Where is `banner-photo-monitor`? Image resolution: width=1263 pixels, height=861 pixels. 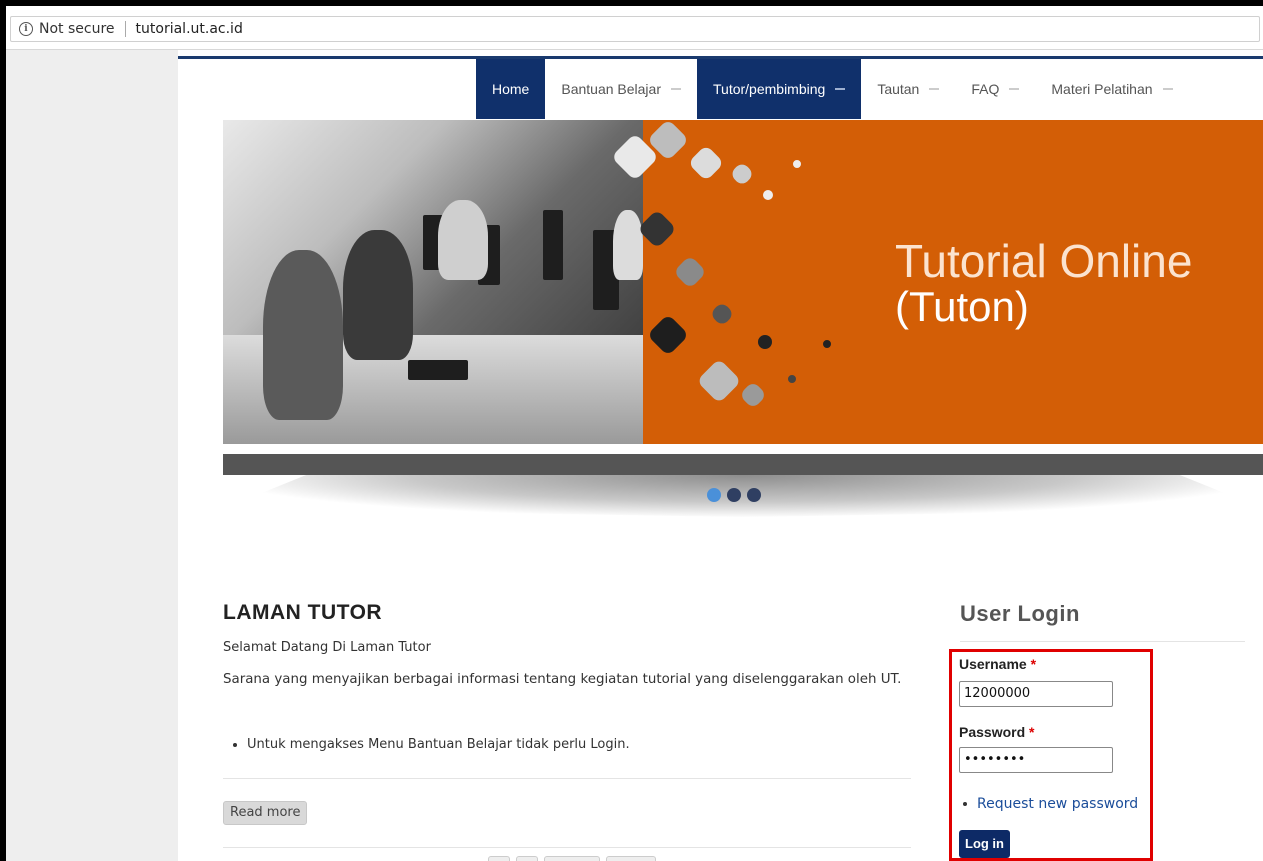
banner-photo-monitor is located at coordinates (553, 245).